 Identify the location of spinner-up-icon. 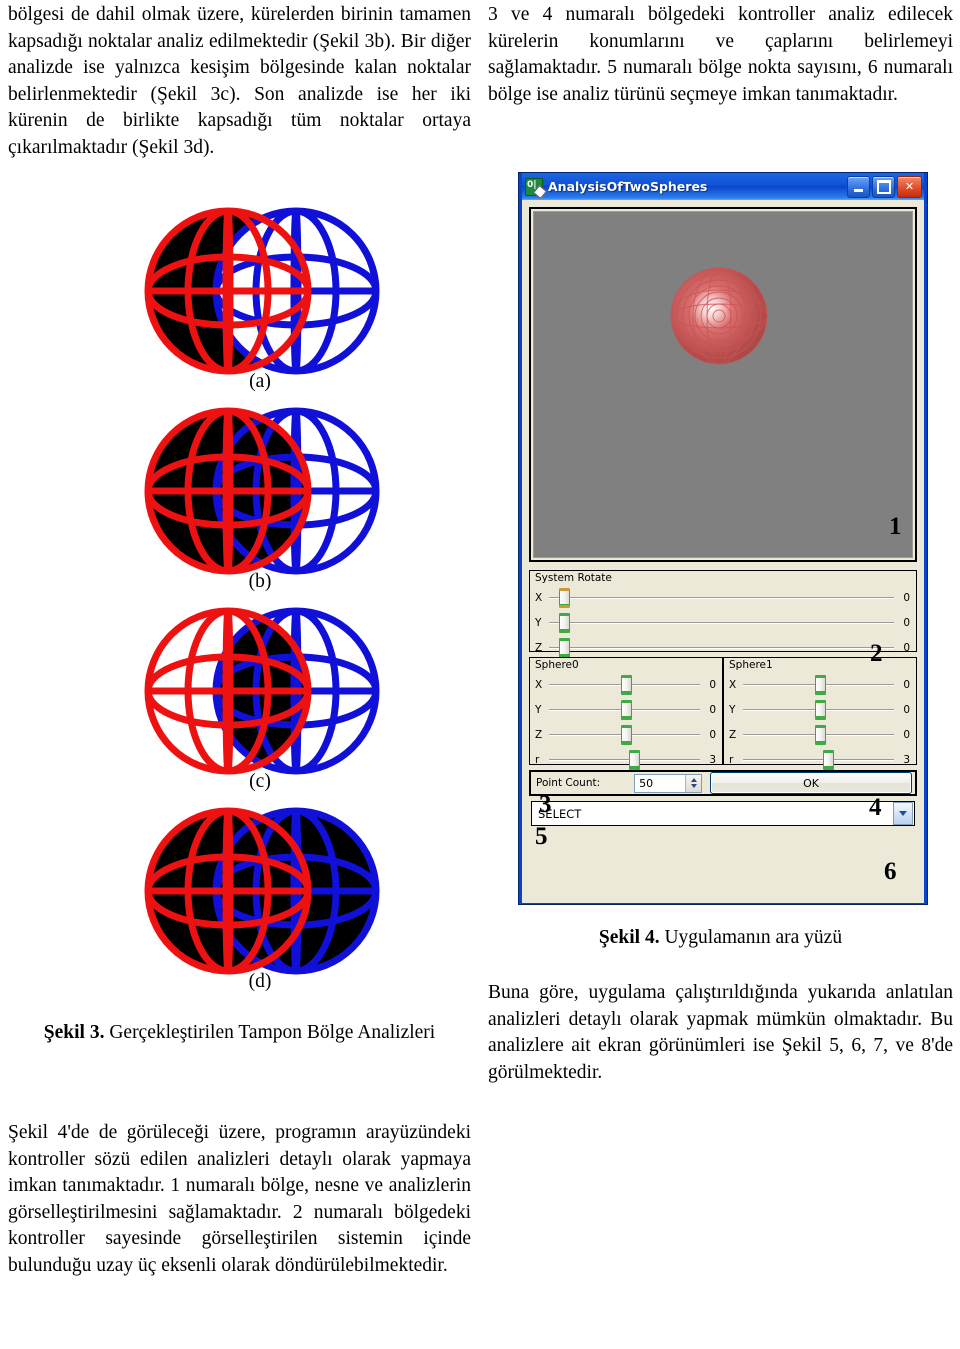
(693, 780).